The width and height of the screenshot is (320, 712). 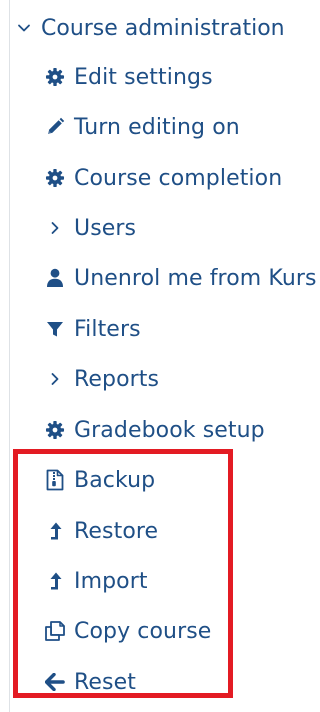 What do you see at coordinates (195, 278) in the screenshot?
I see `menu-item-label: Unenrol me from Kurs` at bounding box center [195, 278].